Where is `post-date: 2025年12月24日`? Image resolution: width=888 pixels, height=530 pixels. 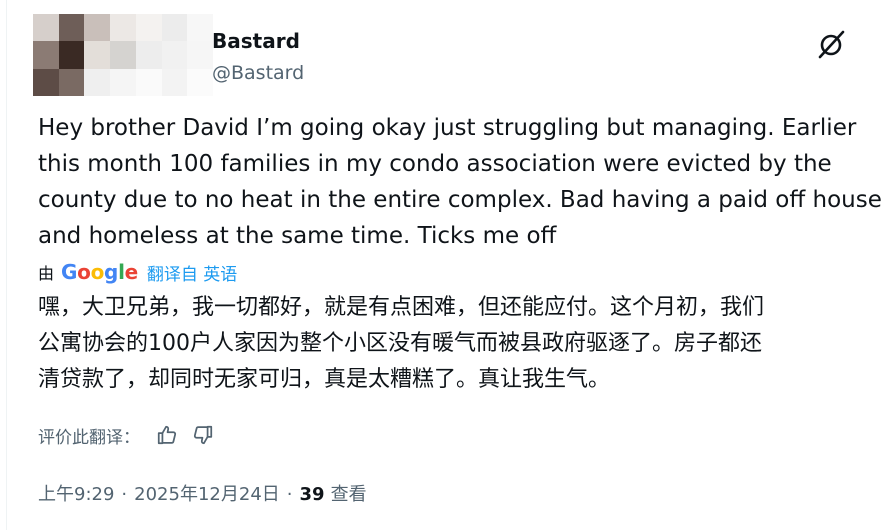 post-date: 2025年12月24日 is located at coordinates (207, 493).